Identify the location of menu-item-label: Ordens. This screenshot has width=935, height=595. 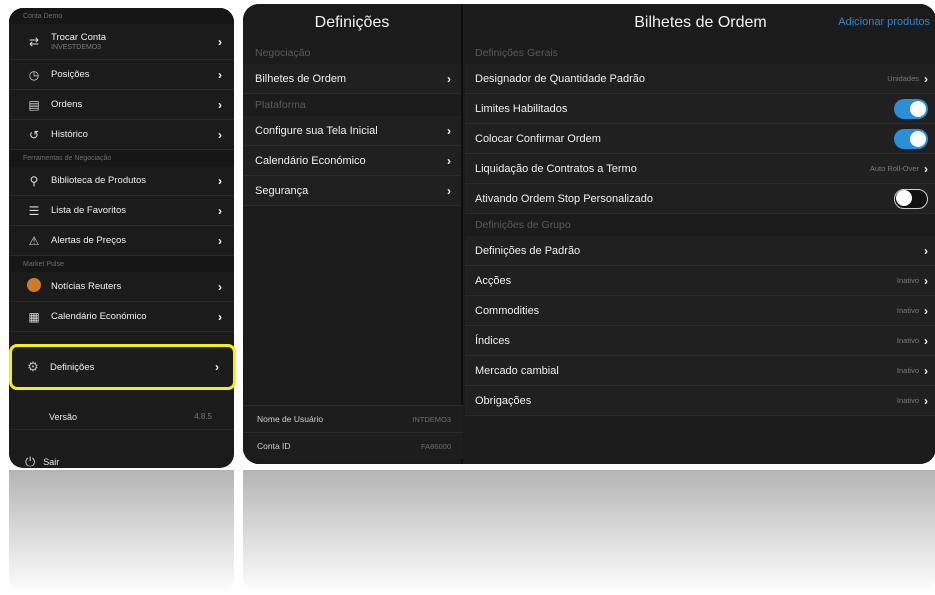
(67, 104).